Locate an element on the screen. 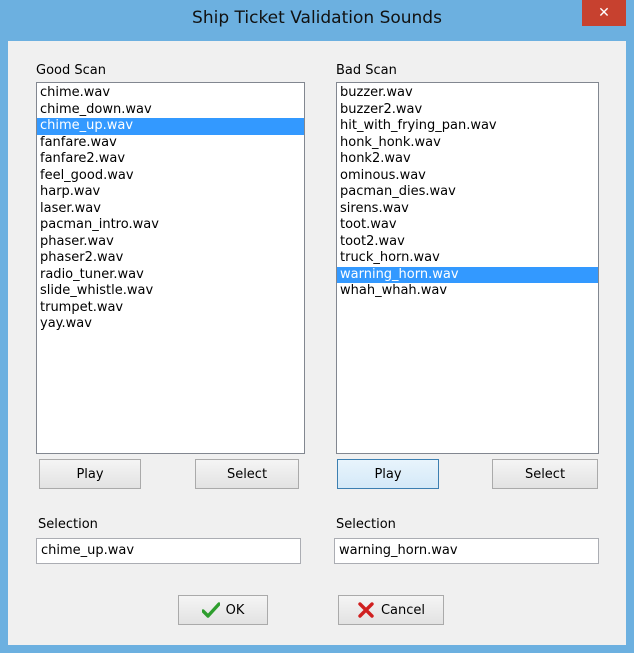 This screenshot has width=634, height=653. ok-label: OK is located at coordinates (235, 610).